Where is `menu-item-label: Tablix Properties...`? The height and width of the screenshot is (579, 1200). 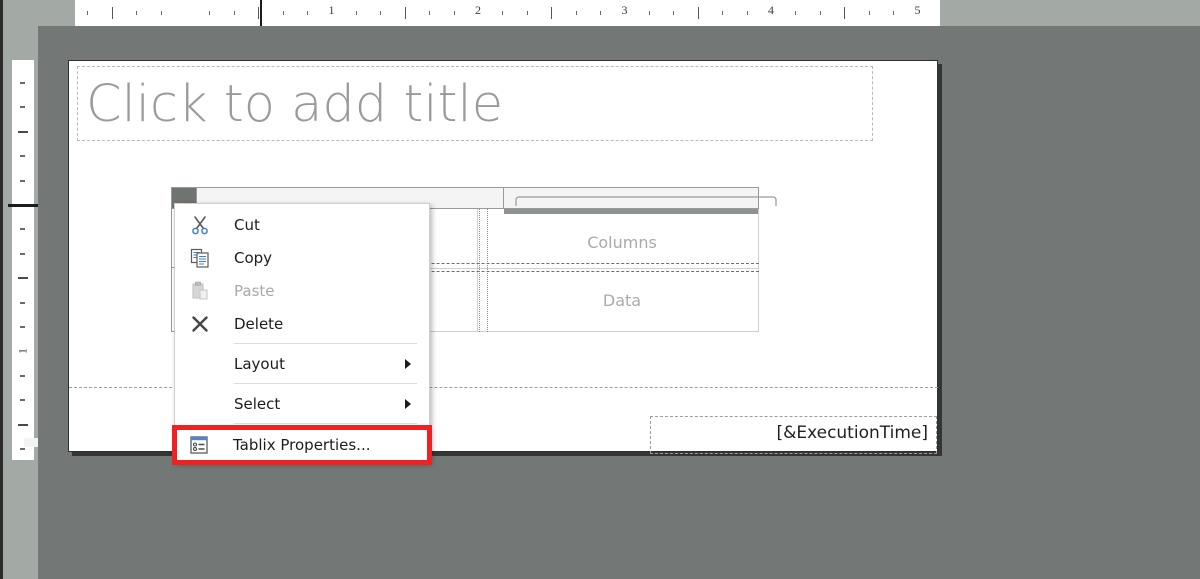 menu-item-label: Tablix Properties... is located at coordinates (302, 445).